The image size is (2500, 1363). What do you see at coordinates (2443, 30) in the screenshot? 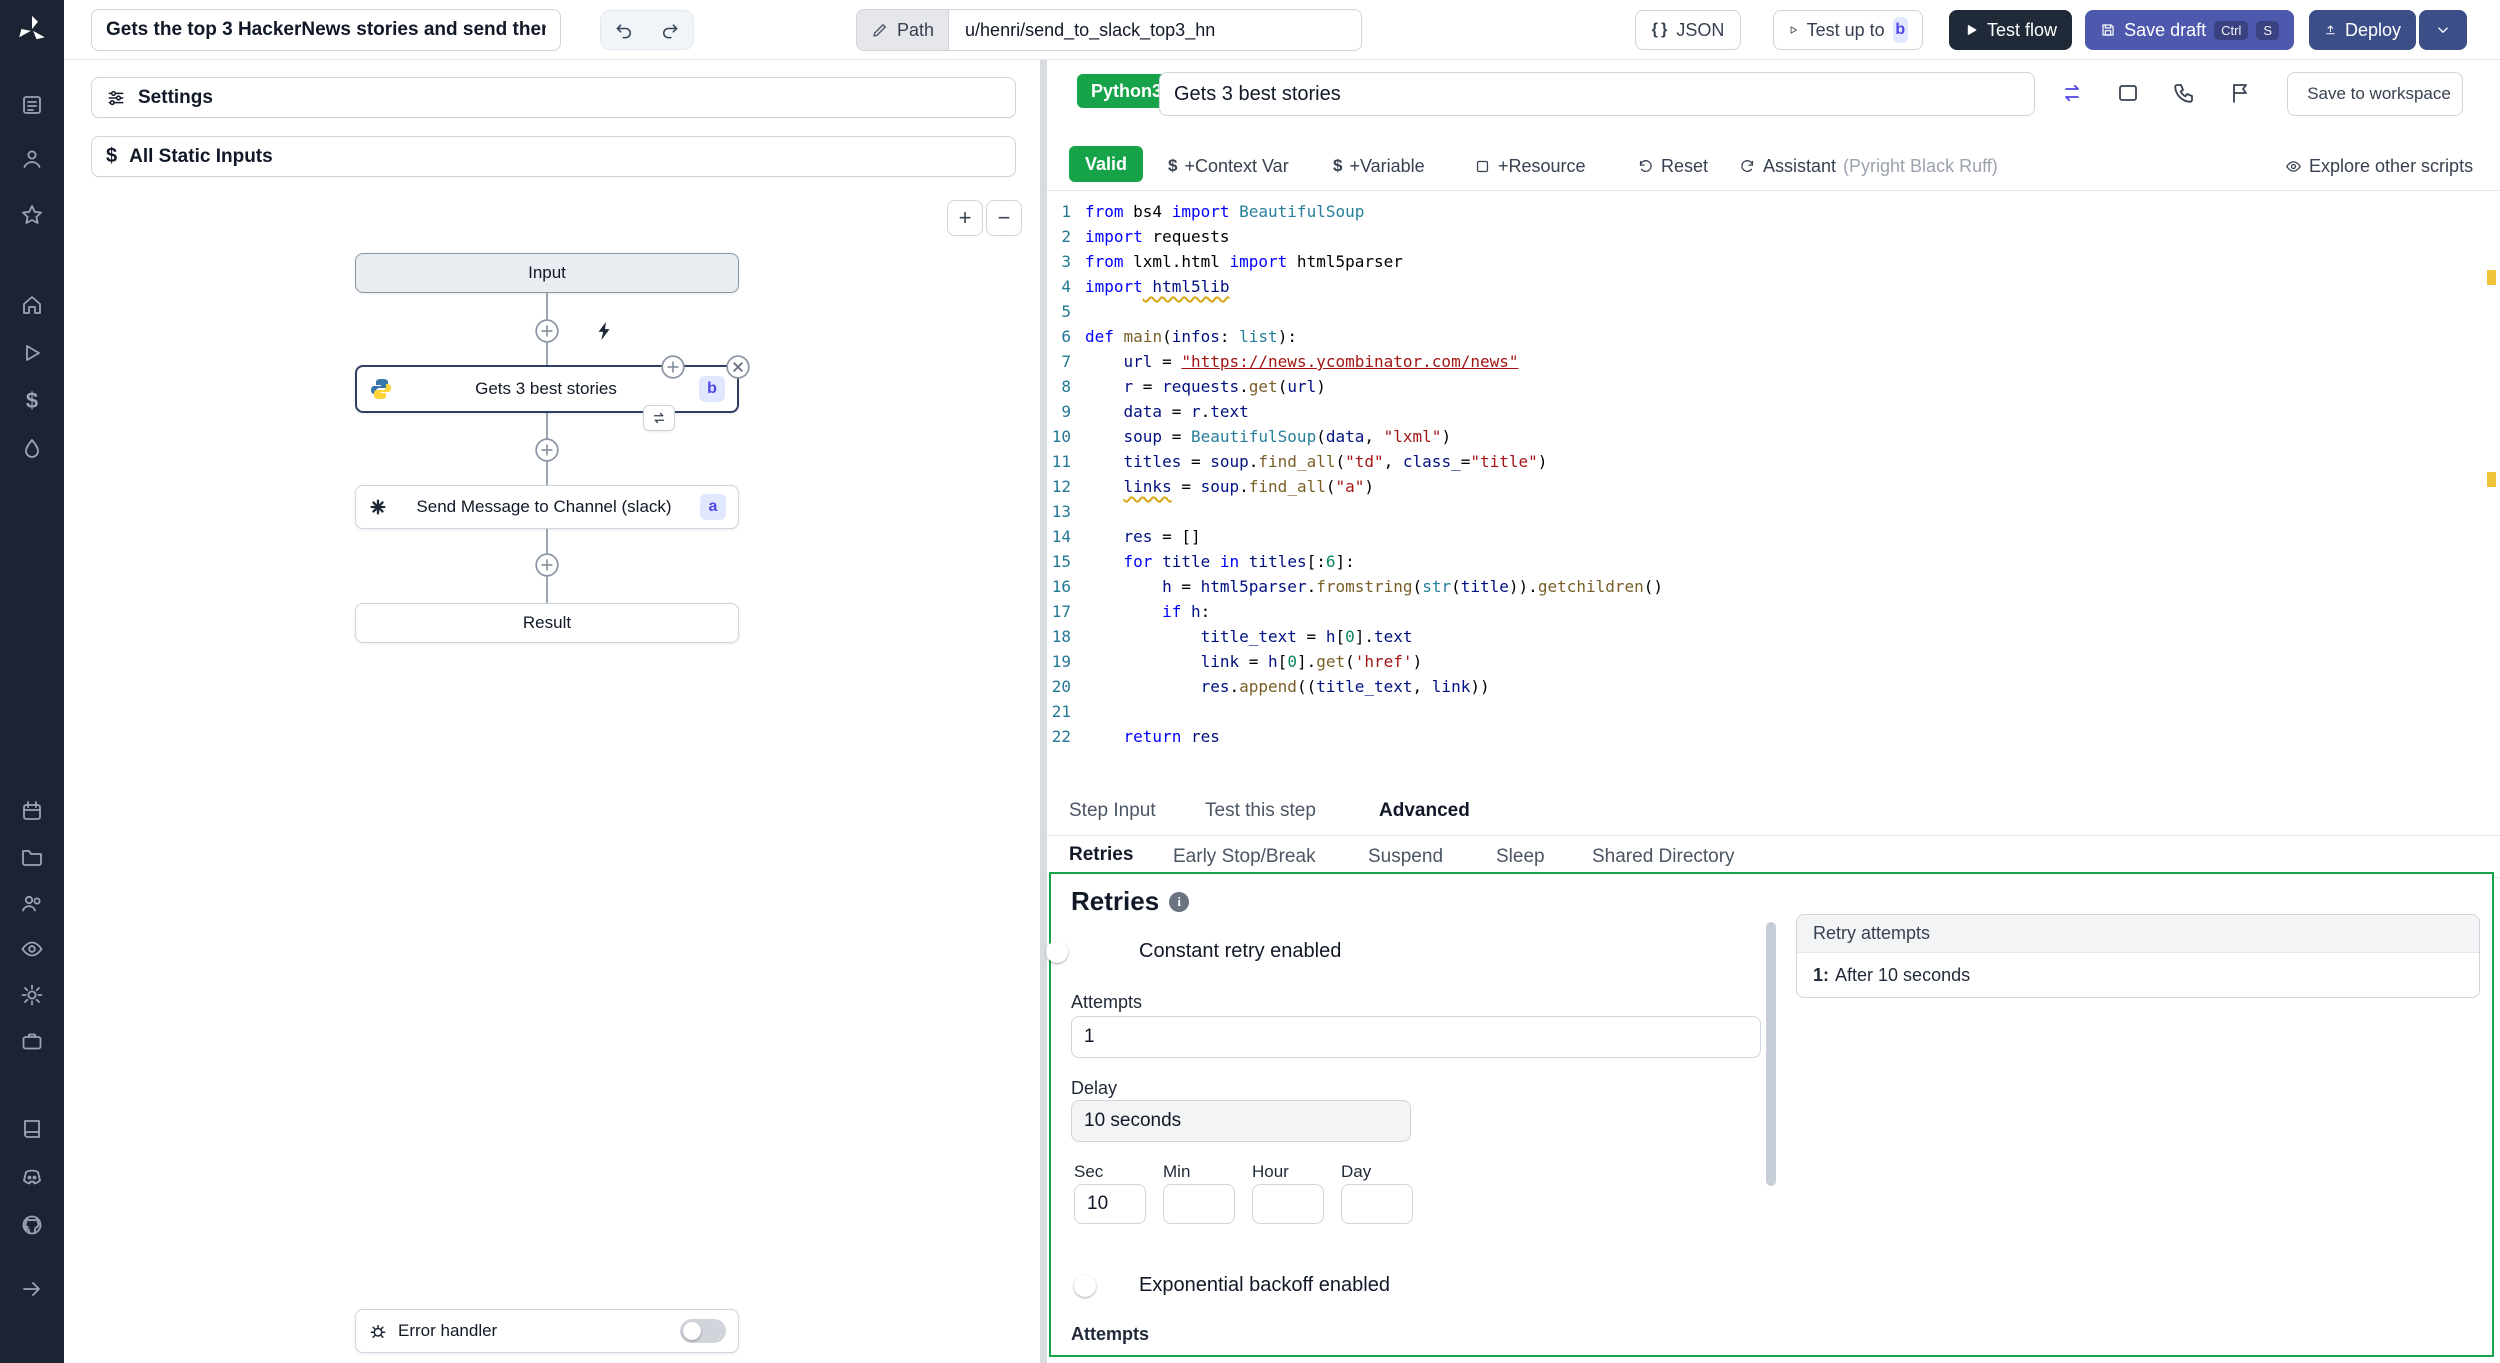
I see `deploy-more-button` at bounding box center [2443, 30].